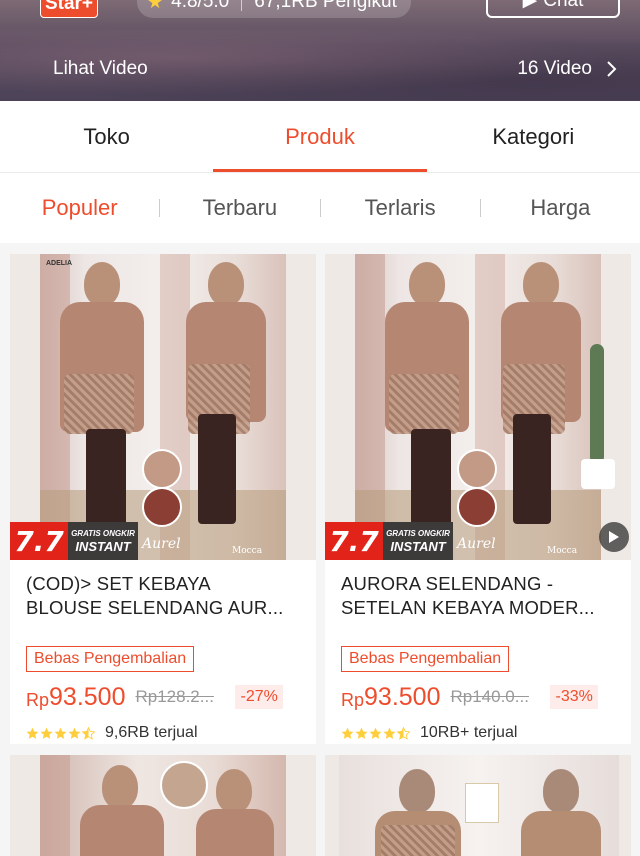 This screenshot has width=640, height=856. I want to click on chat-button: ▶ Chat, so click(553, 9).